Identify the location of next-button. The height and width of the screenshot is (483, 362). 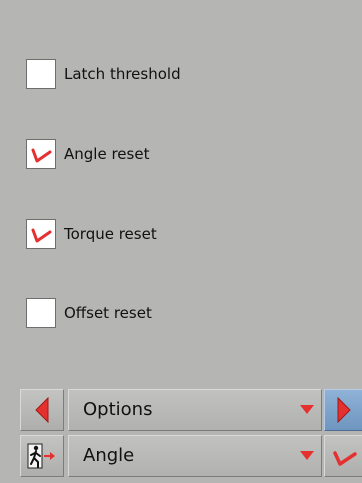
(343, 410).